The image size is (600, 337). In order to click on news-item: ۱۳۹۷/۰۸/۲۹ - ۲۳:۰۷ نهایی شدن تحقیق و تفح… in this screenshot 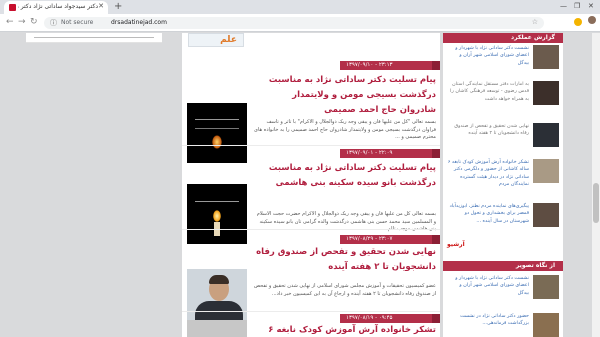, I will do `click(311, 282)`.